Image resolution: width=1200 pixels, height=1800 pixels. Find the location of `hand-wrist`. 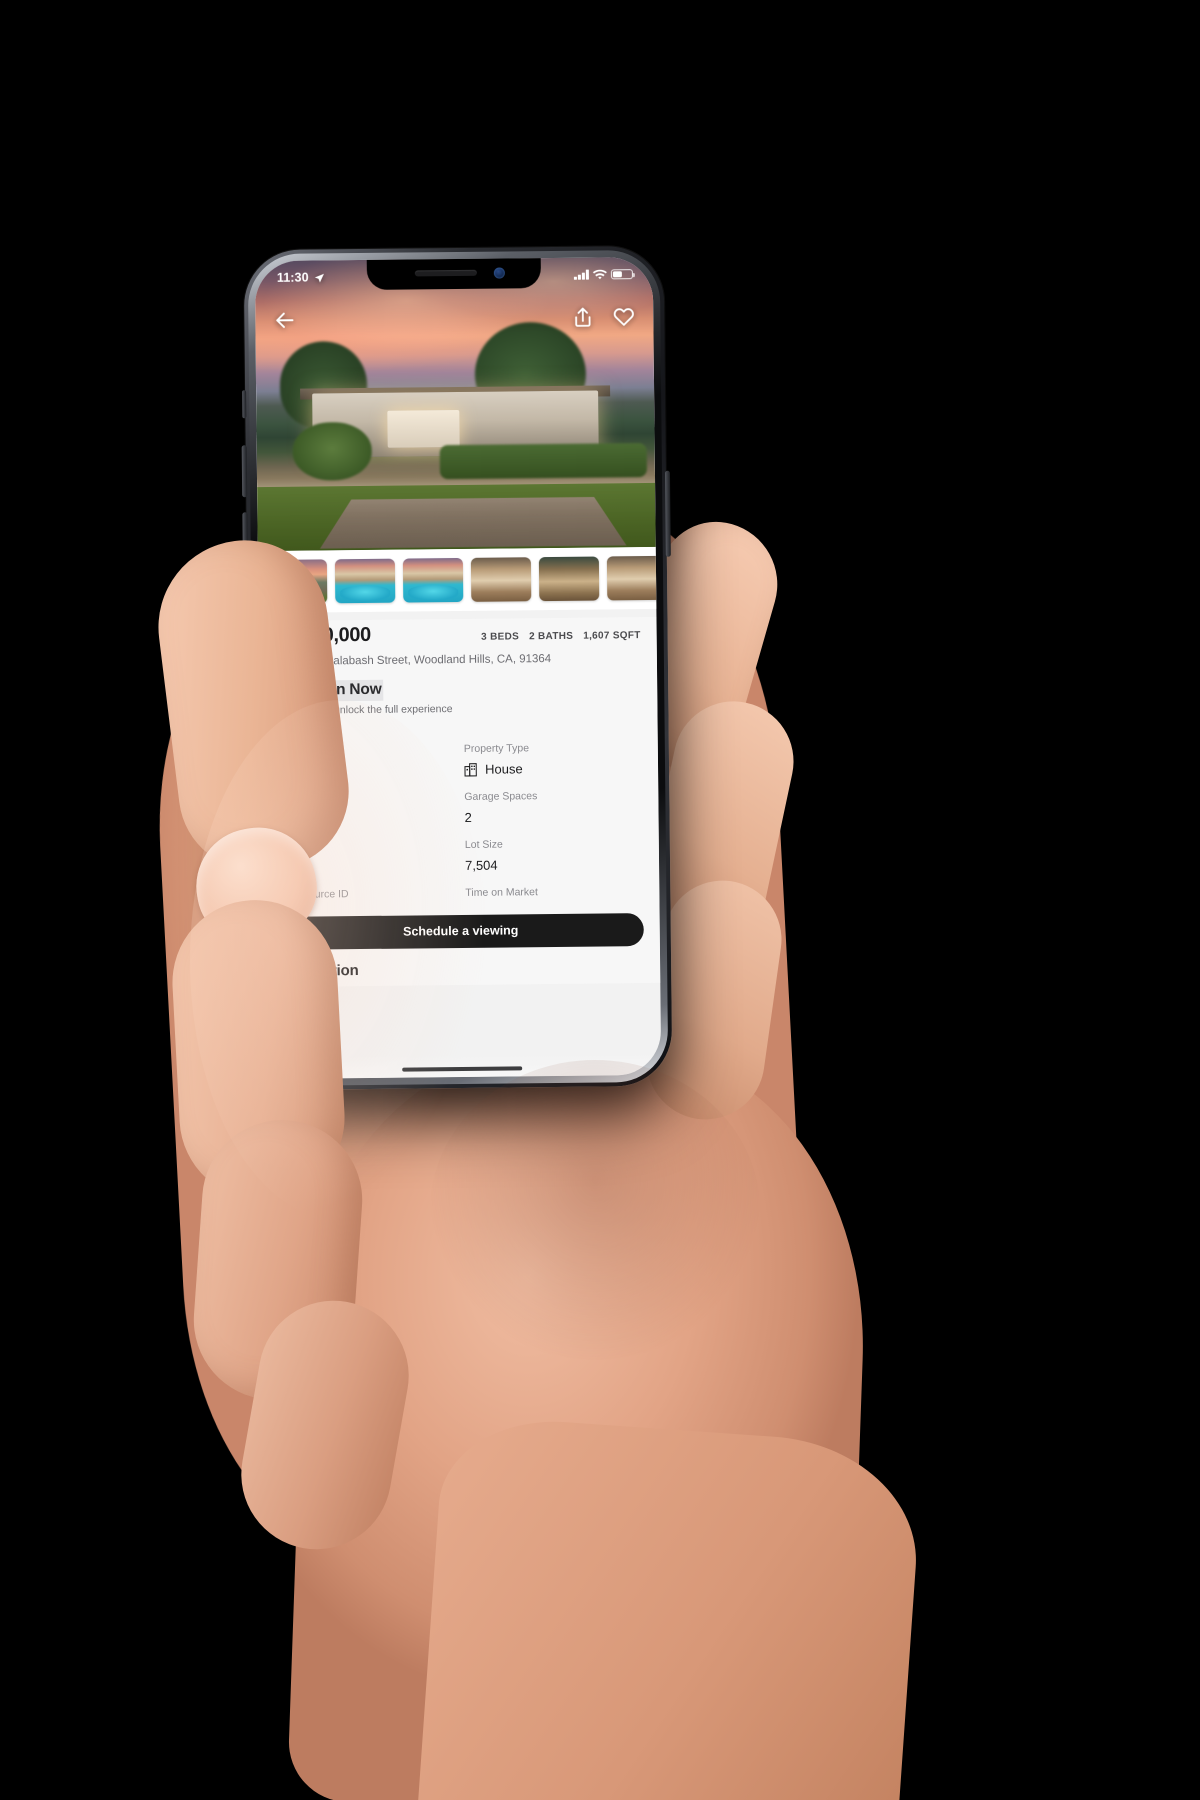

hand-wrist is located at coordinates (670, 1606).